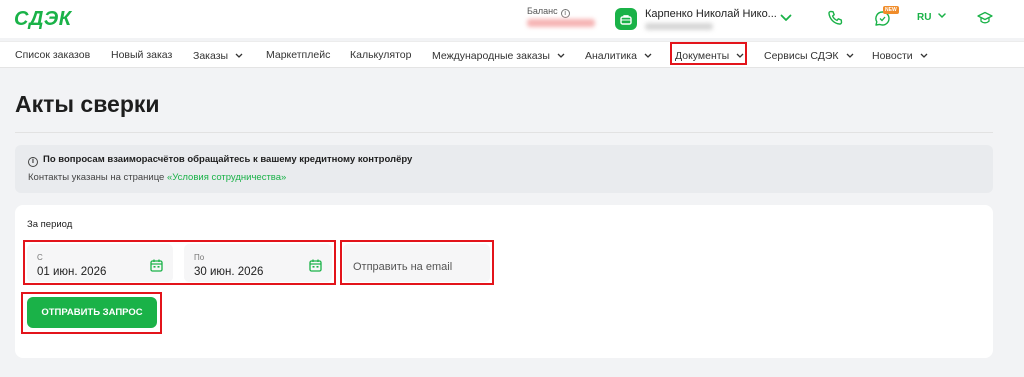  What do you see at coordinates (611, 56) in the screenshot?
I see `nav-label: Аналитика` at bounding box center [611, 56].